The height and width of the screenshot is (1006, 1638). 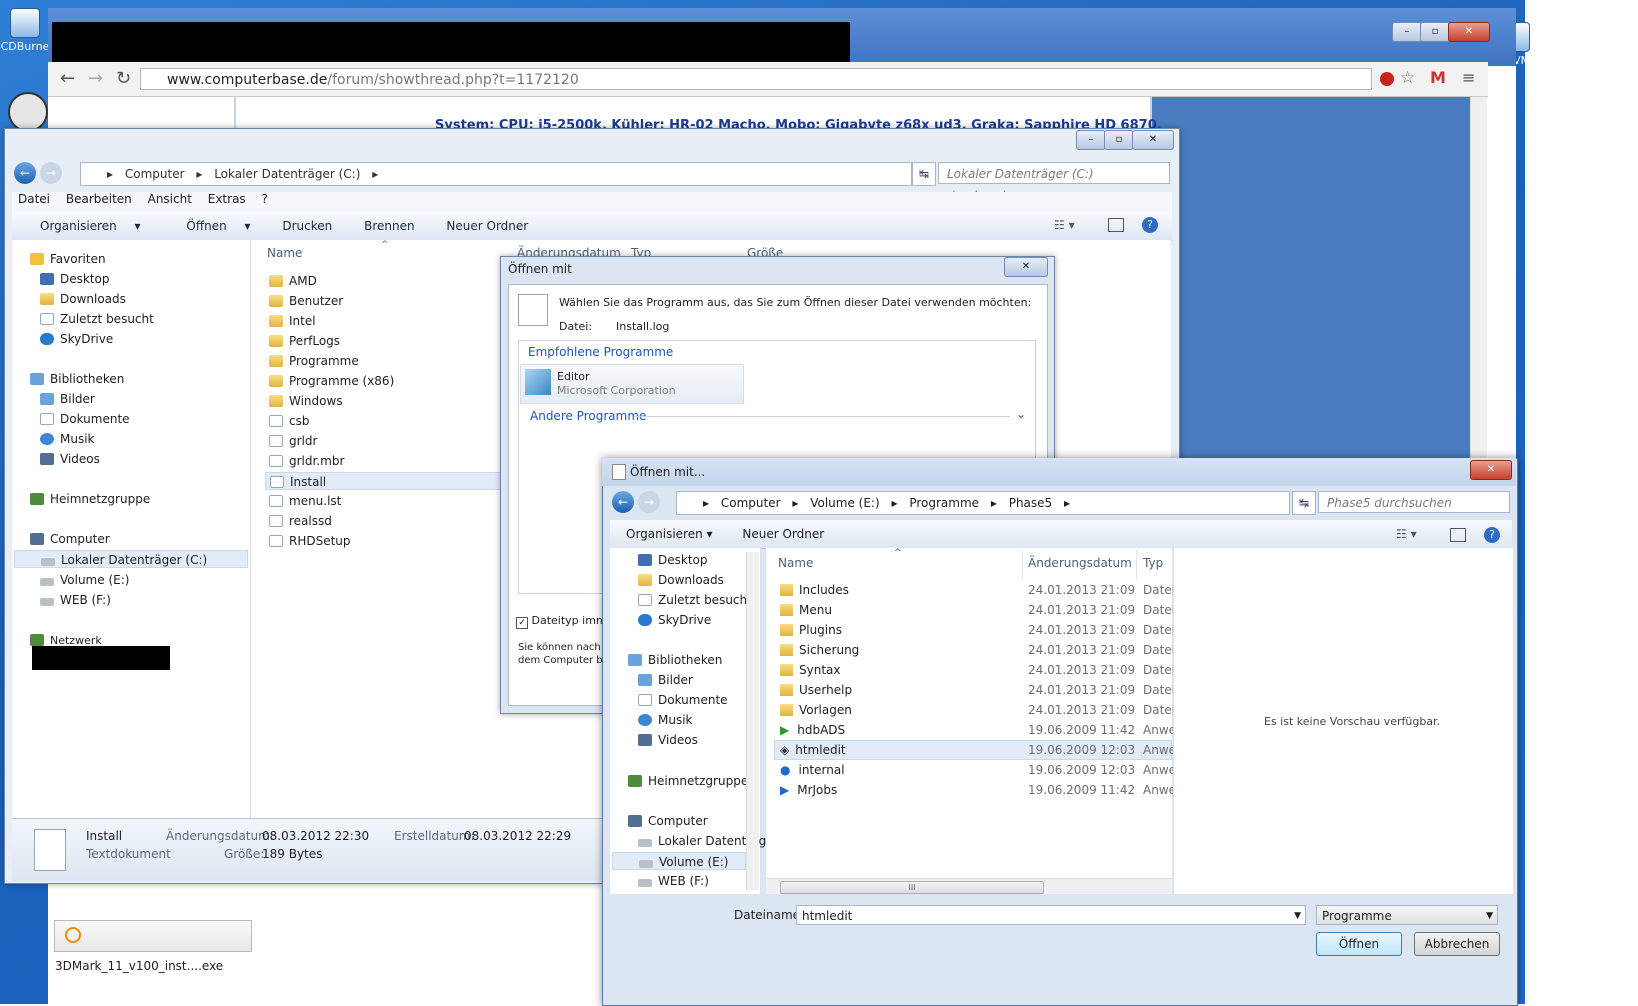 What do you see at coordinates (752, 721) in the screenshot?
I see `nav-scrollbar` at bounding box center [752, 721].